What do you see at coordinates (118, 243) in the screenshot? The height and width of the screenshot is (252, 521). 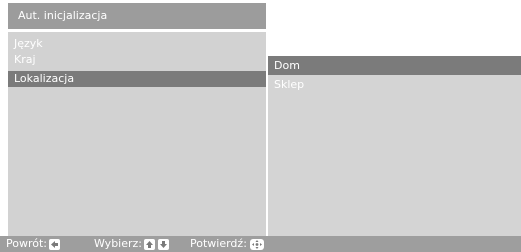 I see `select-hint-label: Wybierz:` at bounding box center [118, 243].